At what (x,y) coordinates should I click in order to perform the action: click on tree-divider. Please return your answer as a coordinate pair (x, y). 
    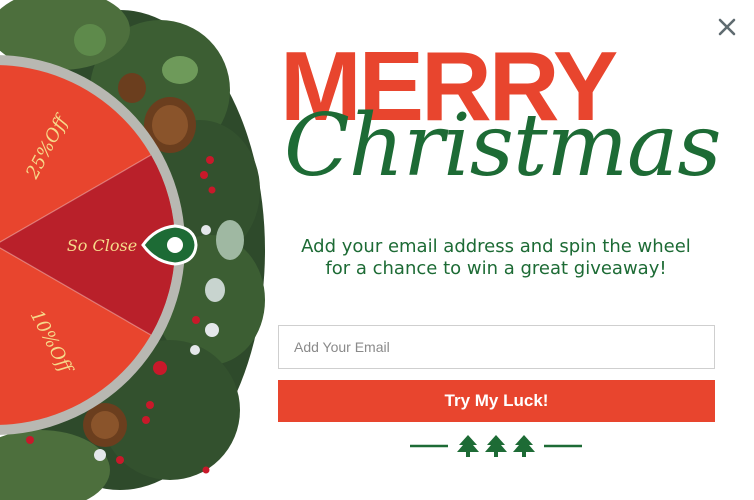
    Looking at the image, I should click on (496, 445).